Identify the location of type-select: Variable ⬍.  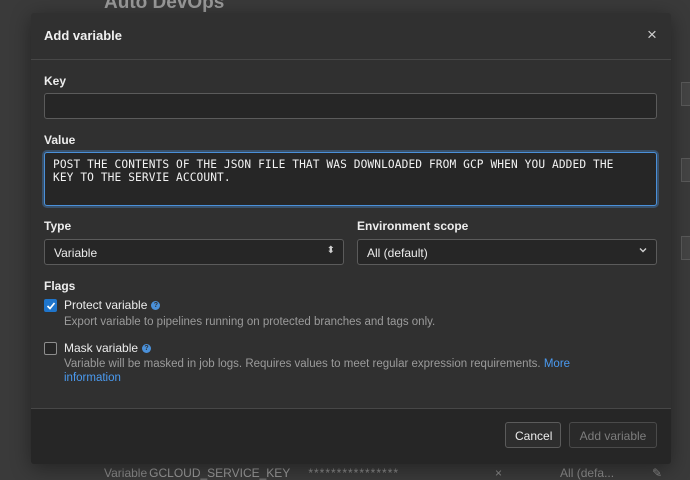
(194, 252).